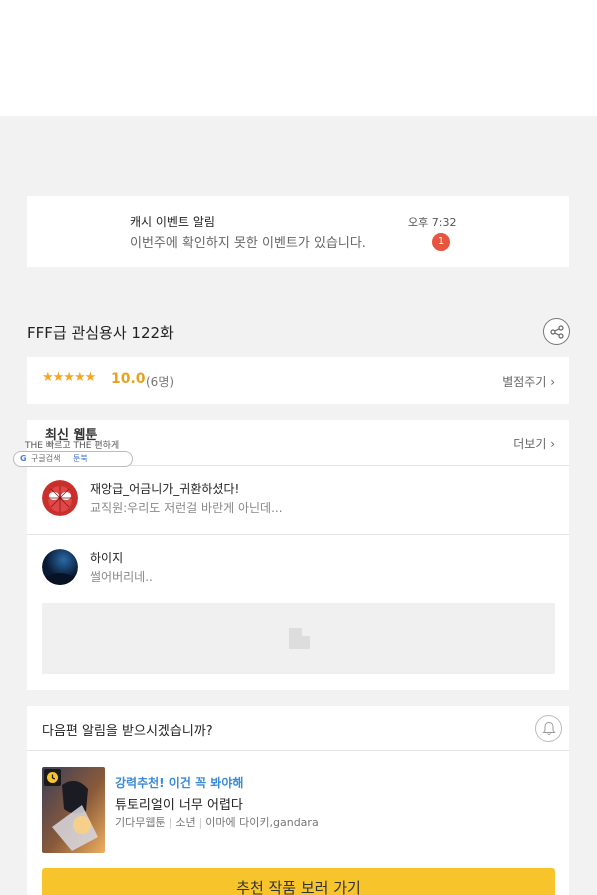 This screenshot has height=895, width=597. I want to click on wait-free-icon, so click(52, 777).